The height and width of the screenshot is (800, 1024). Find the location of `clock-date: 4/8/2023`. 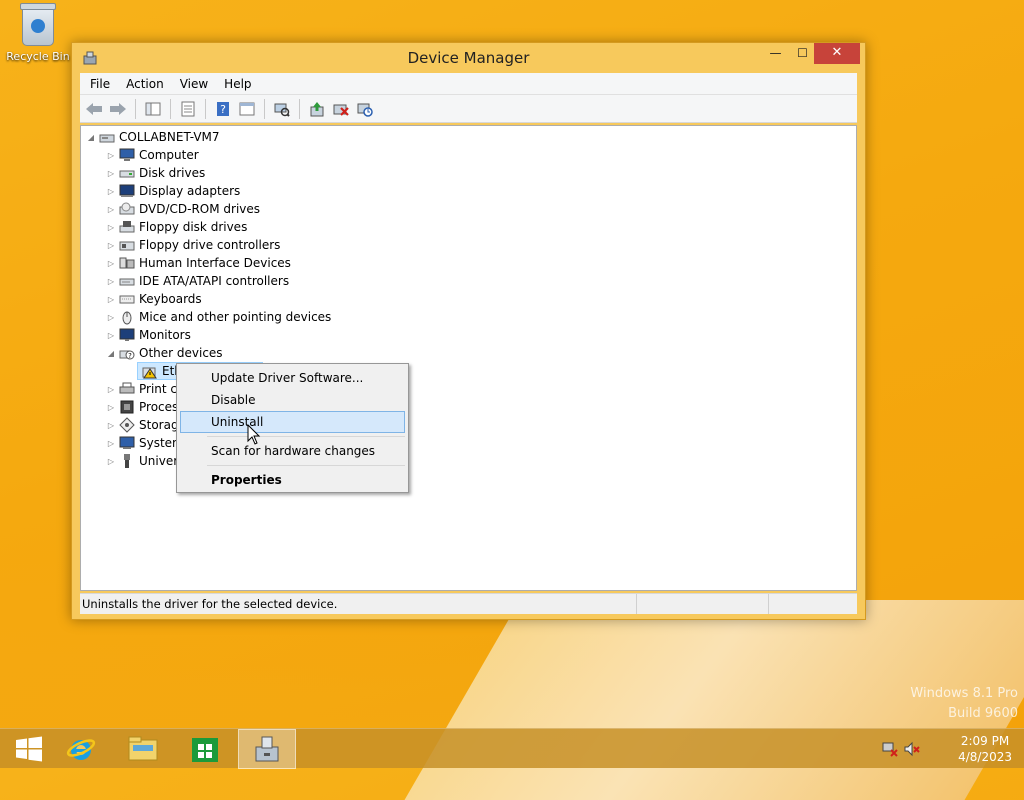

clock-date: 4/8/2023 is located at coordinates (985, 757).